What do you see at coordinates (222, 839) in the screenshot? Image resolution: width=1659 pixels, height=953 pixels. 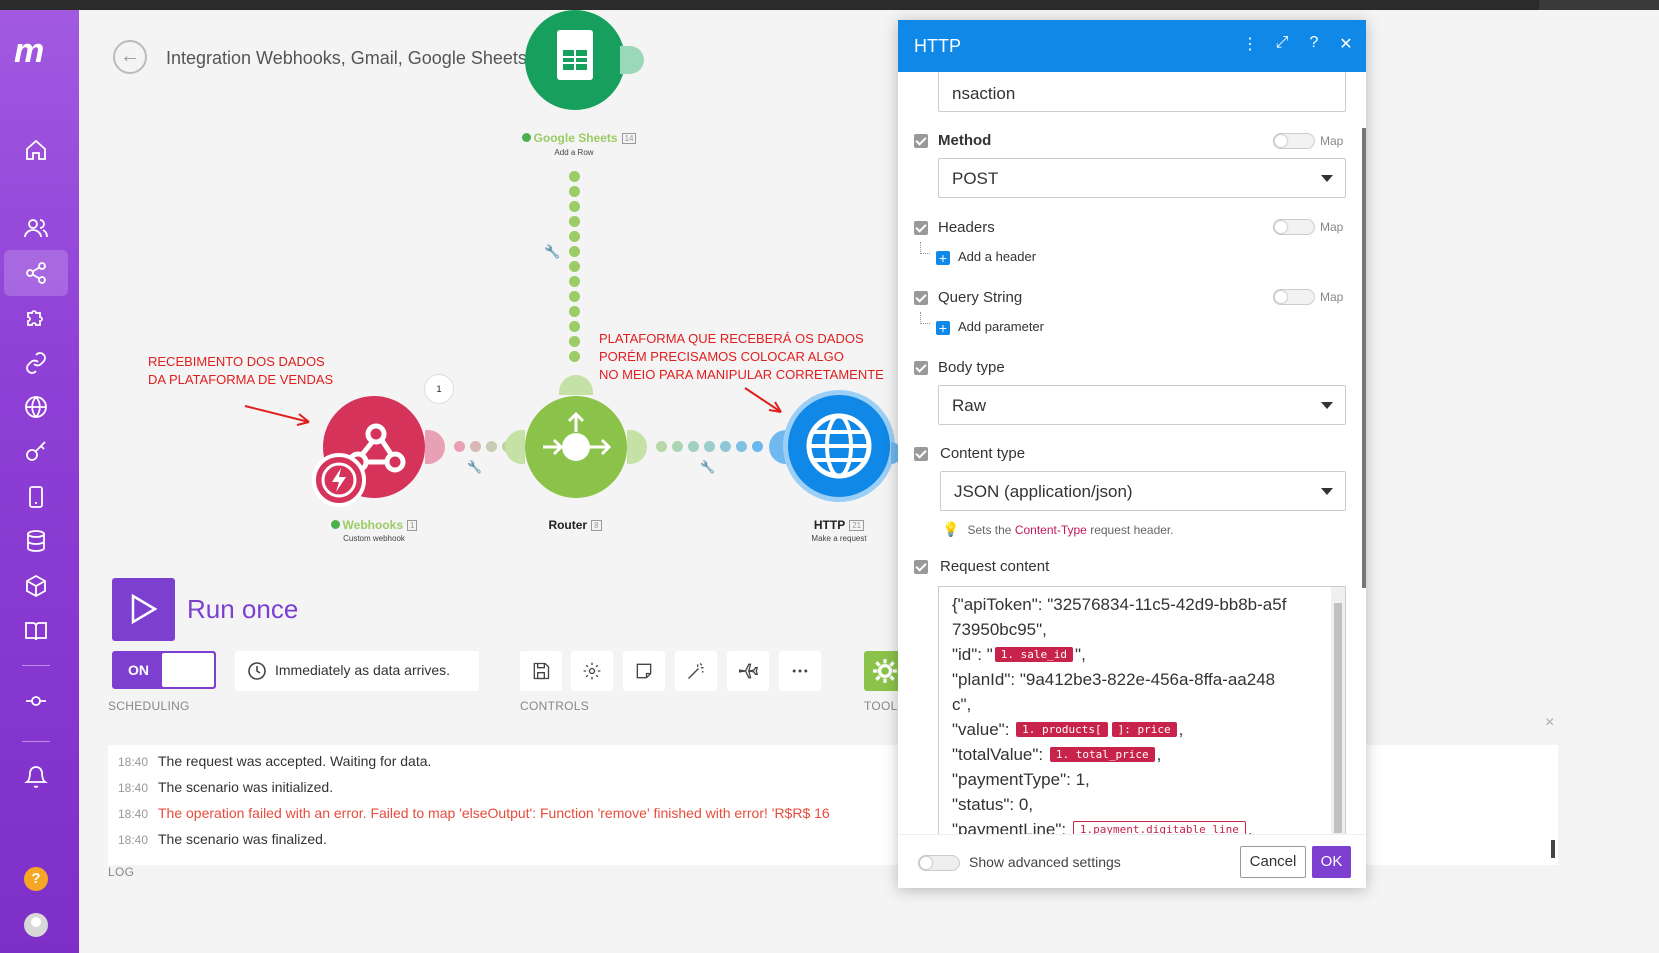 I see `log-row: 18:40 The scenario was finalized.` at bounding box center [222, 839].